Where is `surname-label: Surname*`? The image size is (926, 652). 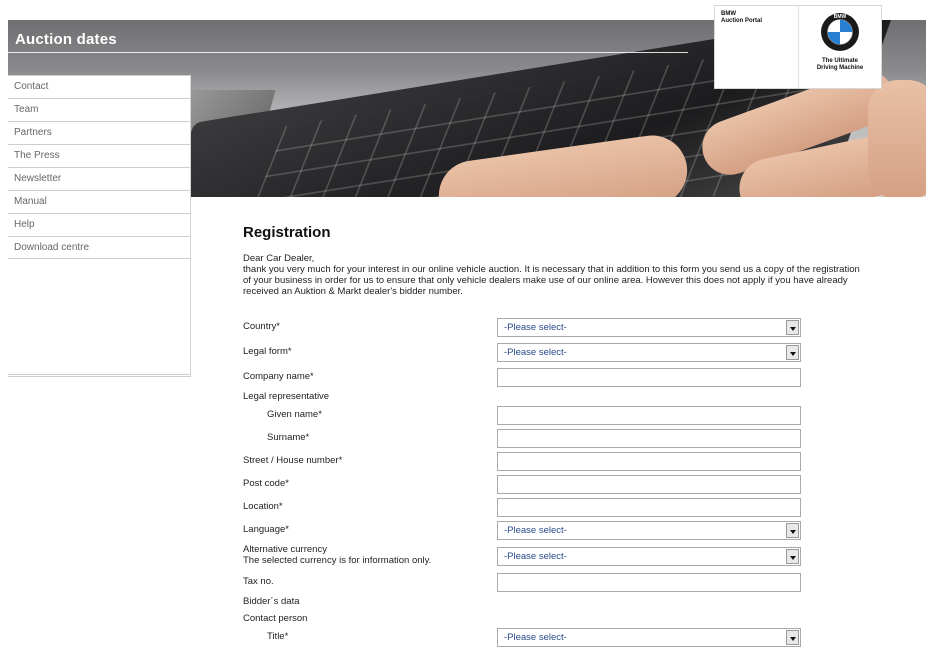
surname-label: Surname* is located at coordinates (288, 437).